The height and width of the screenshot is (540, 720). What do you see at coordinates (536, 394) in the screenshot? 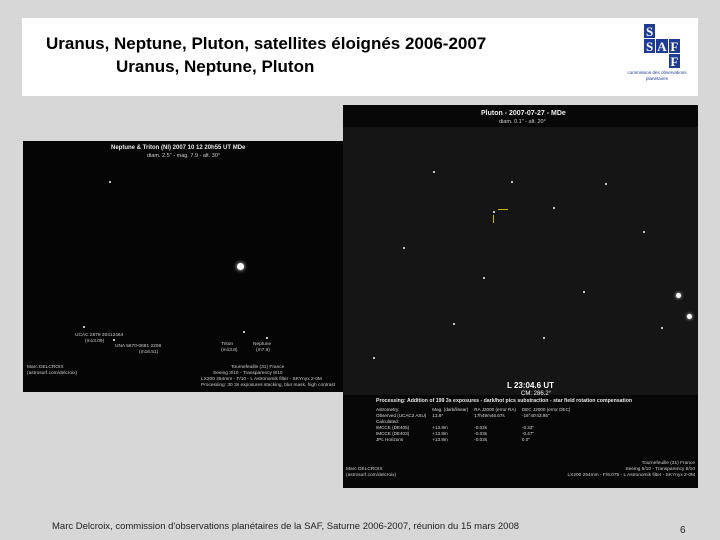
I see `pluton-cm: CM: 286.2°` at bounding box center [536, 394].